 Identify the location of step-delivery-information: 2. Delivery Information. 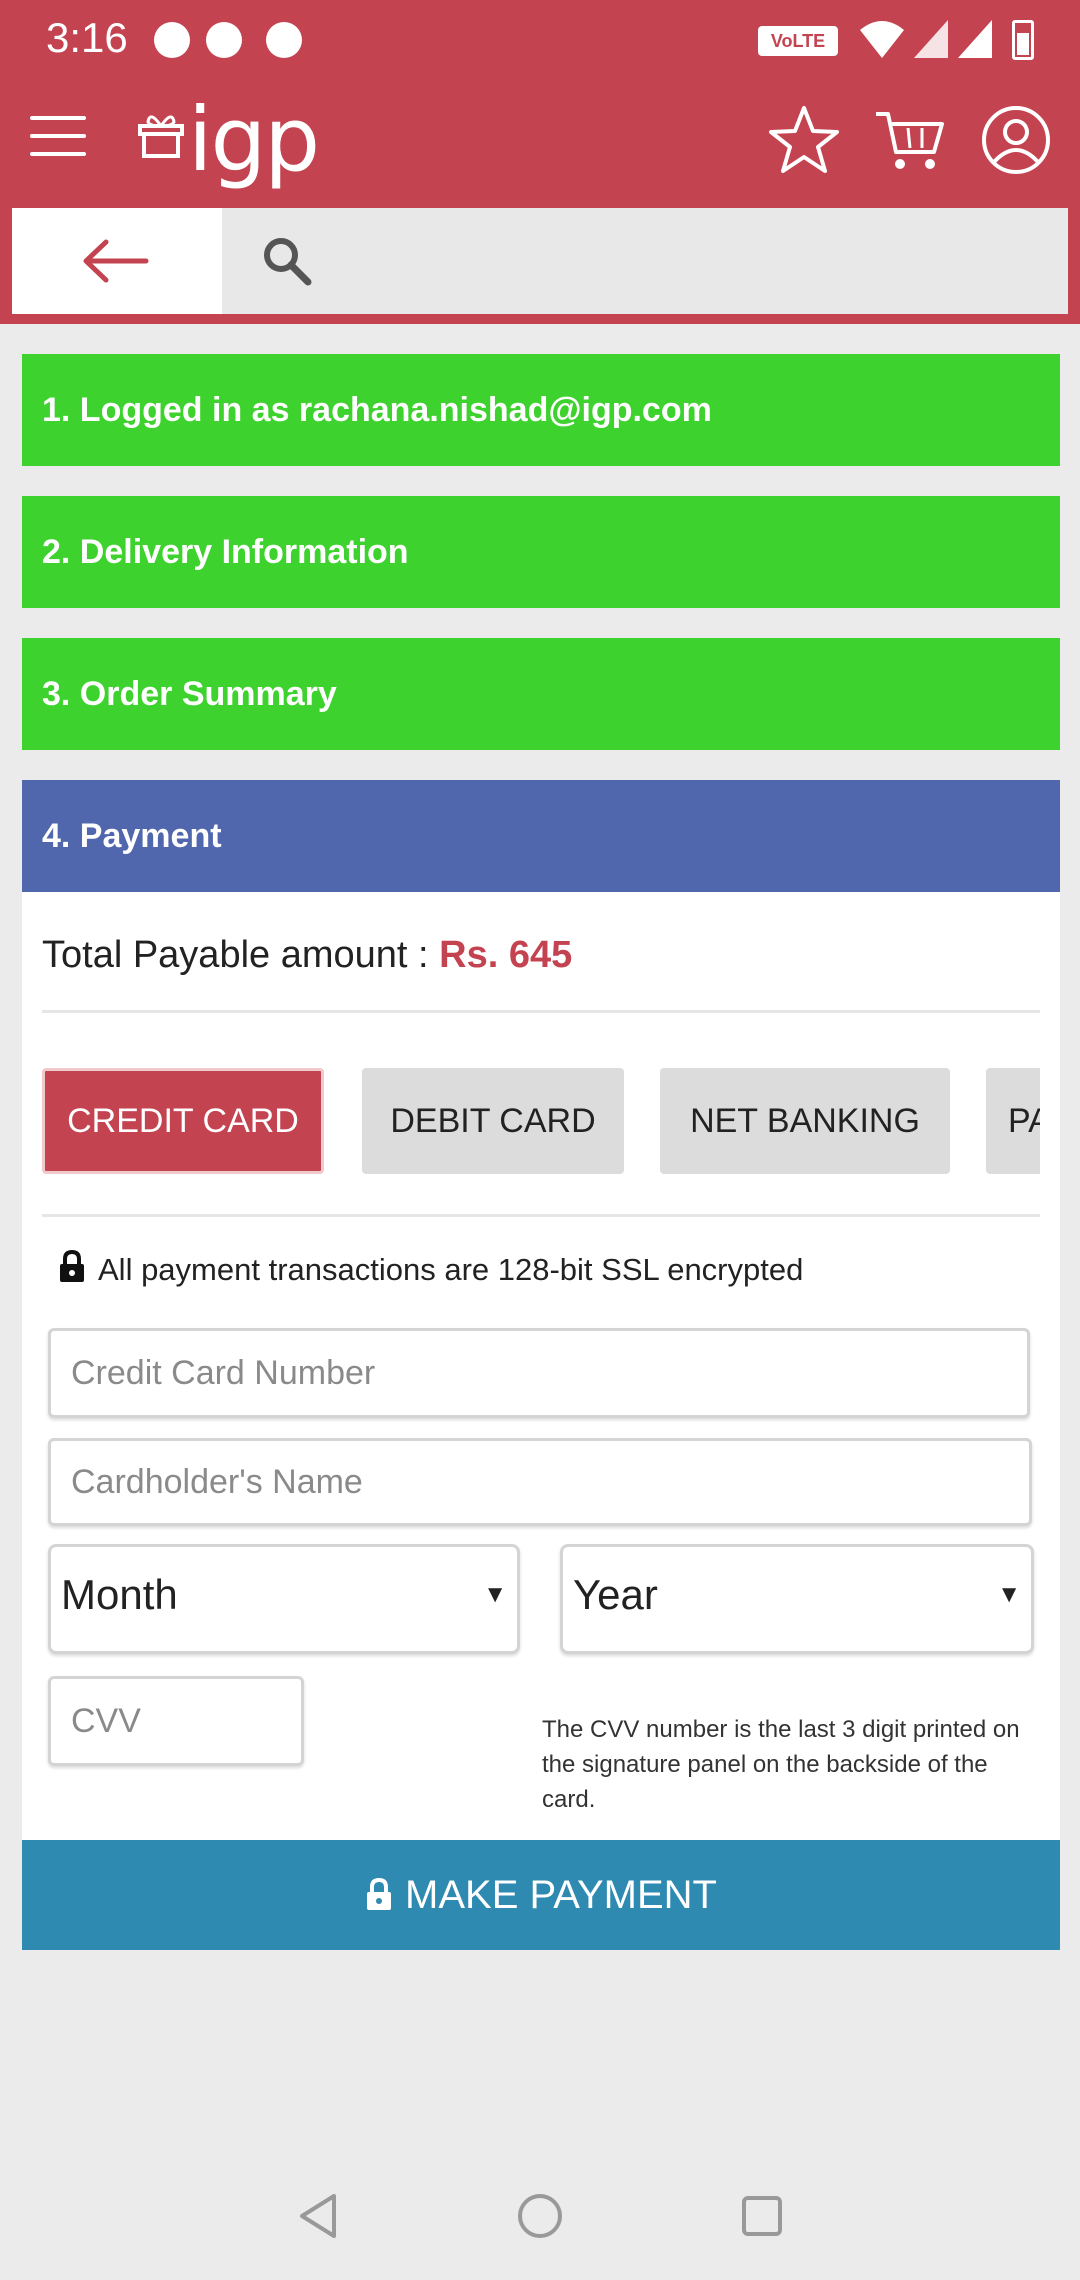
(541, 552).